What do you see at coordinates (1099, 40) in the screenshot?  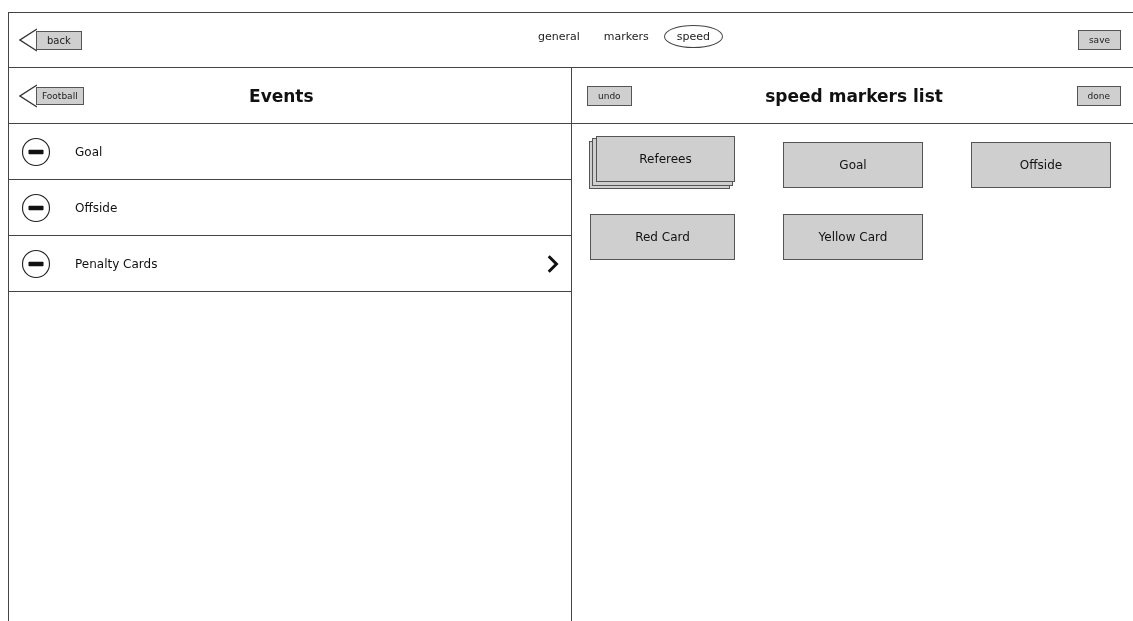 I see `save-button: save` at bounding box center [1099, 40].